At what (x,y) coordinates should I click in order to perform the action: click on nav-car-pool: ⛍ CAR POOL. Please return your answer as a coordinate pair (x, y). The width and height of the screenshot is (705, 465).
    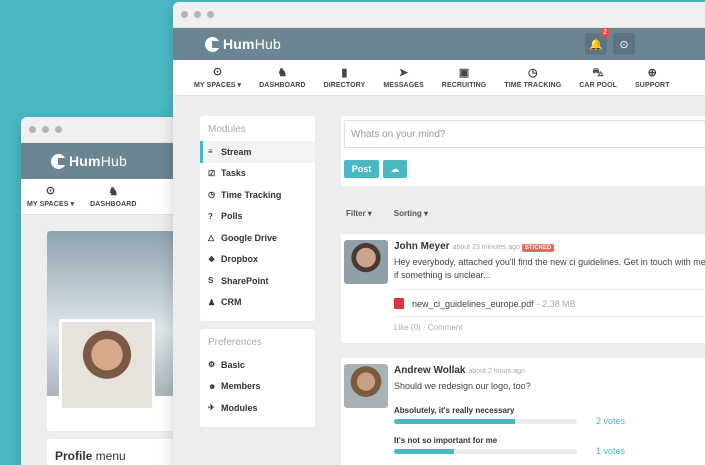
    Looking at the image, I should click on (598, 77).